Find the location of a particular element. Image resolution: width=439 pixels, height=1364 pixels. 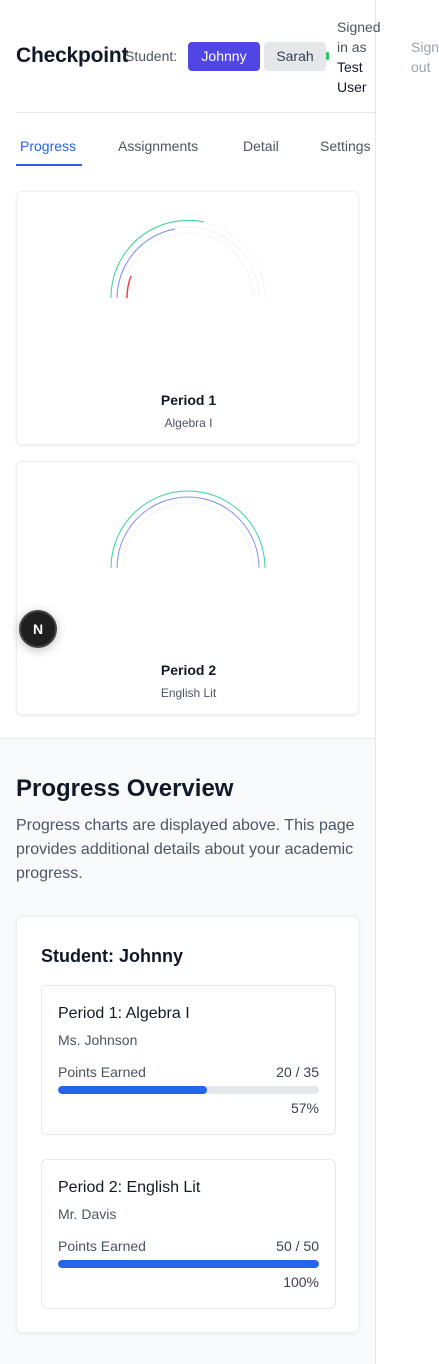

student-selector-label: Student: is located at coordinates (151, 56).